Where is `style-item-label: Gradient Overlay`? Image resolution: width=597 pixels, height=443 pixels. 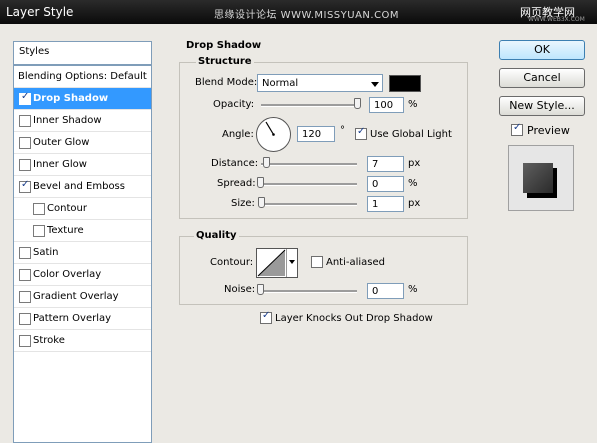 style-item-label: Gradient Overlay is located at coordinates (76, 296).